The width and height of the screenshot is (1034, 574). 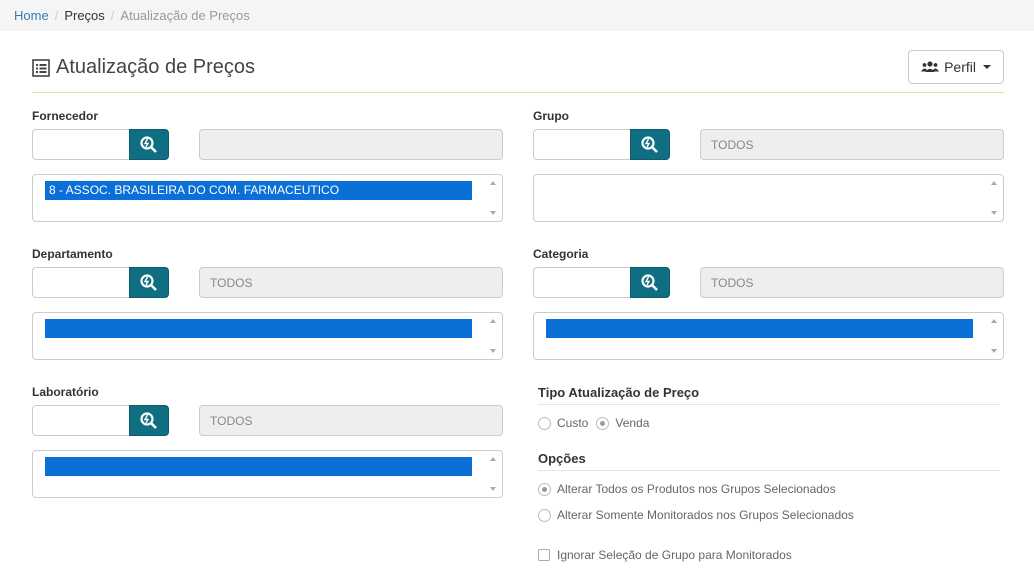 I want to click on grupo-description-field, so click(x=852, y=144).